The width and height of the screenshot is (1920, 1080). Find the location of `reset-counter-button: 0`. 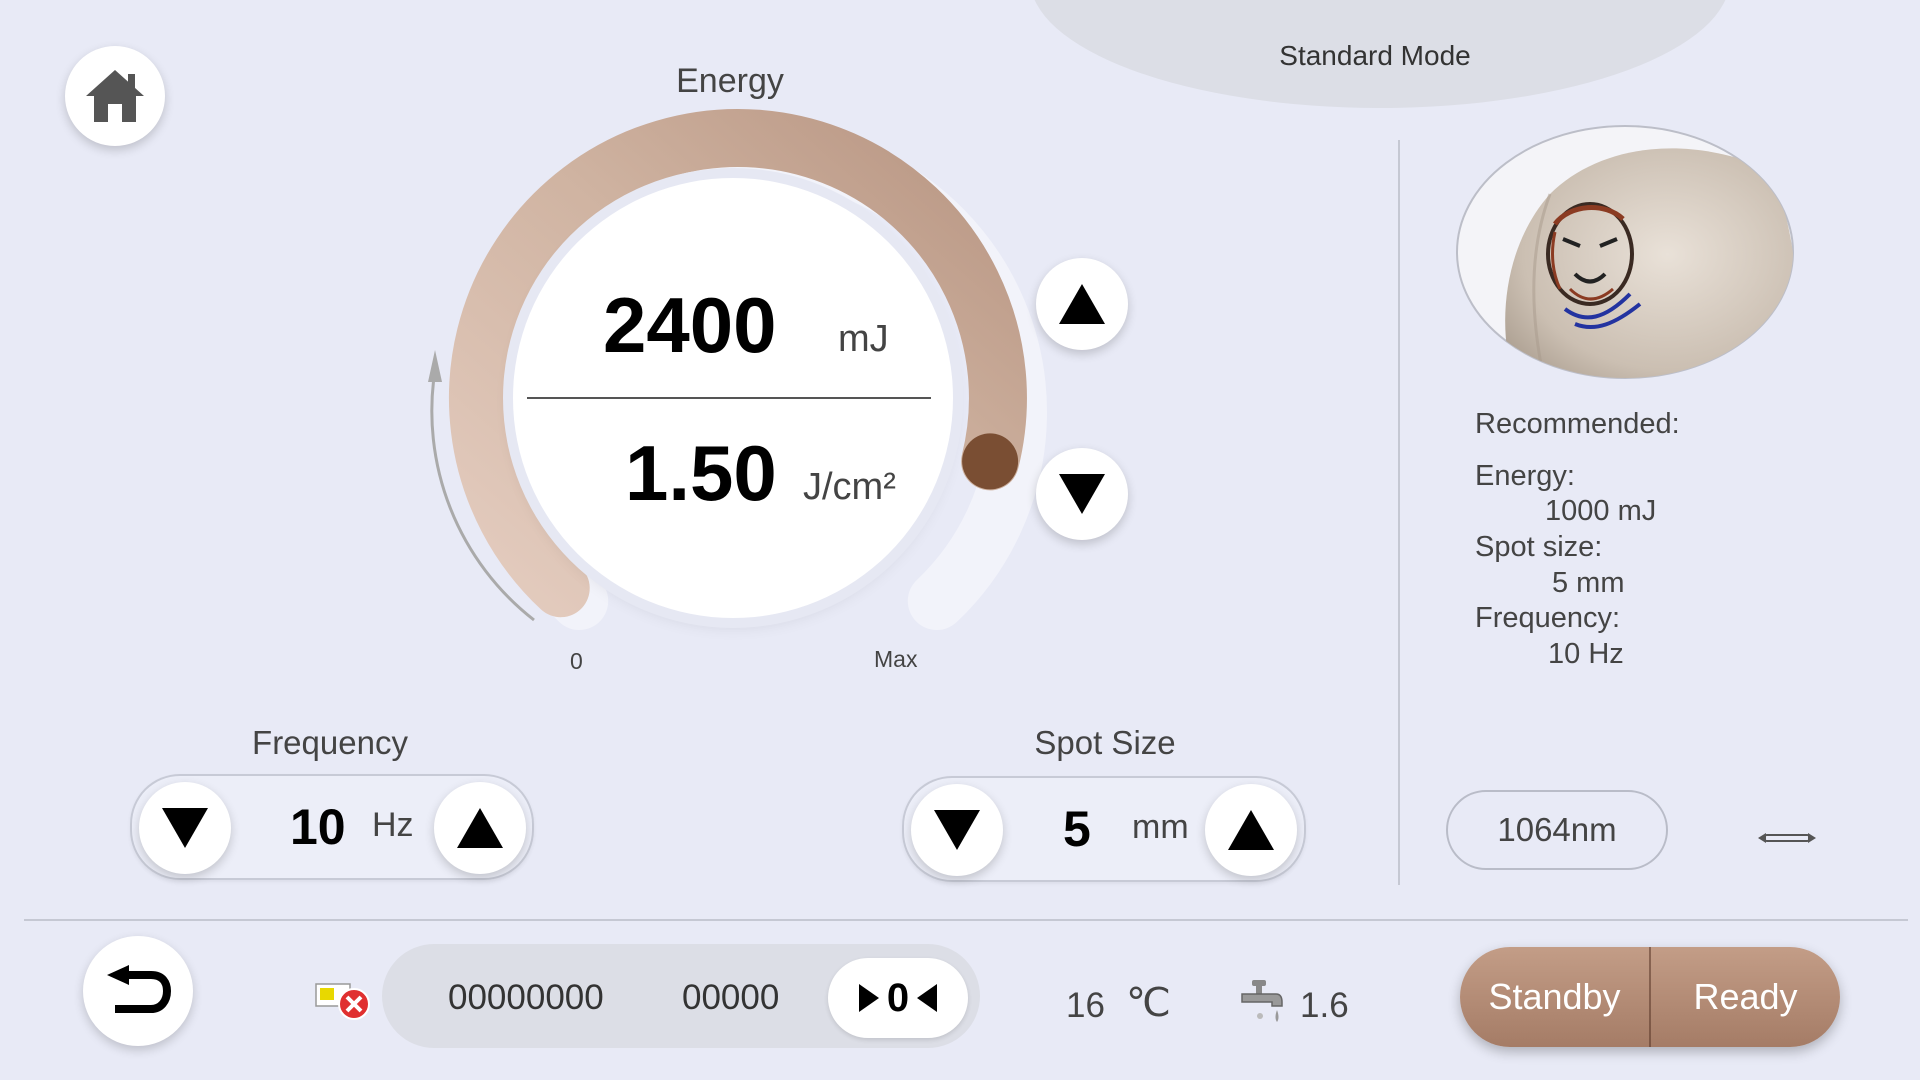

reset-counter-button: 0 is located at coordinates (898, 998).